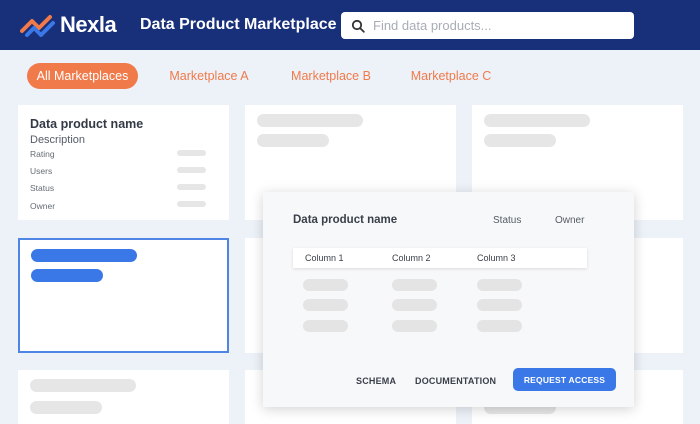 The height and width of the screenshot is (424, 700). Describe the element at coordinates (324, 258) in the screenshot. I see `column-header-1: Column 1` at that location.